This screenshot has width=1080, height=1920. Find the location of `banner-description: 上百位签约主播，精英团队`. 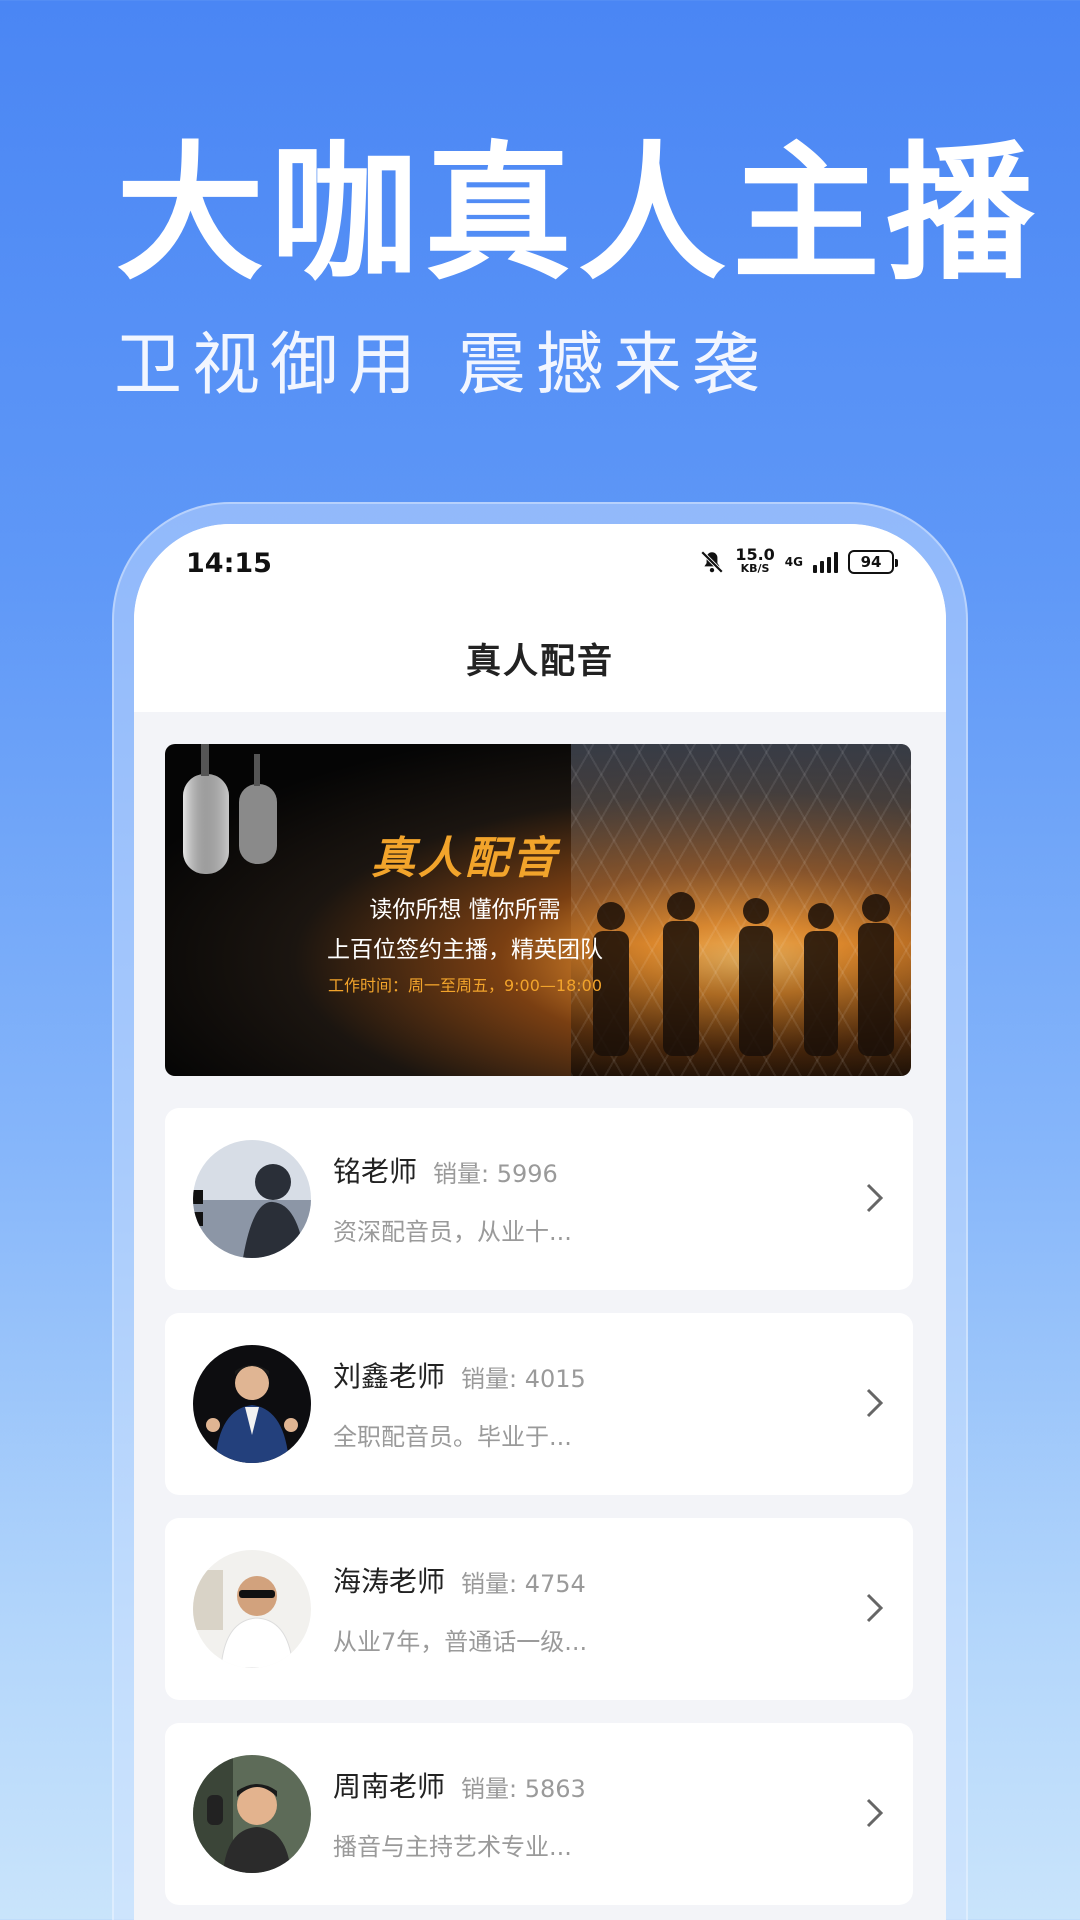

banner-description: 上百位签约主播，精英团队 is located at coordinates (465, 950).